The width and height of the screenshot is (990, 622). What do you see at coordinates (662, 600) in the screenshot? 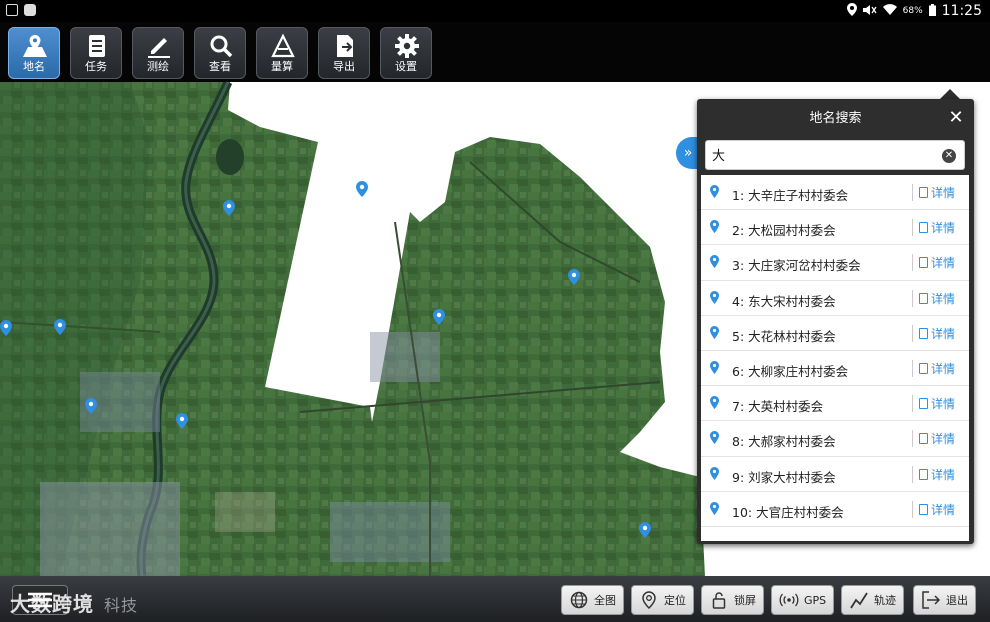
I see `locate-button: 定位` at bounding box center [662, 600].